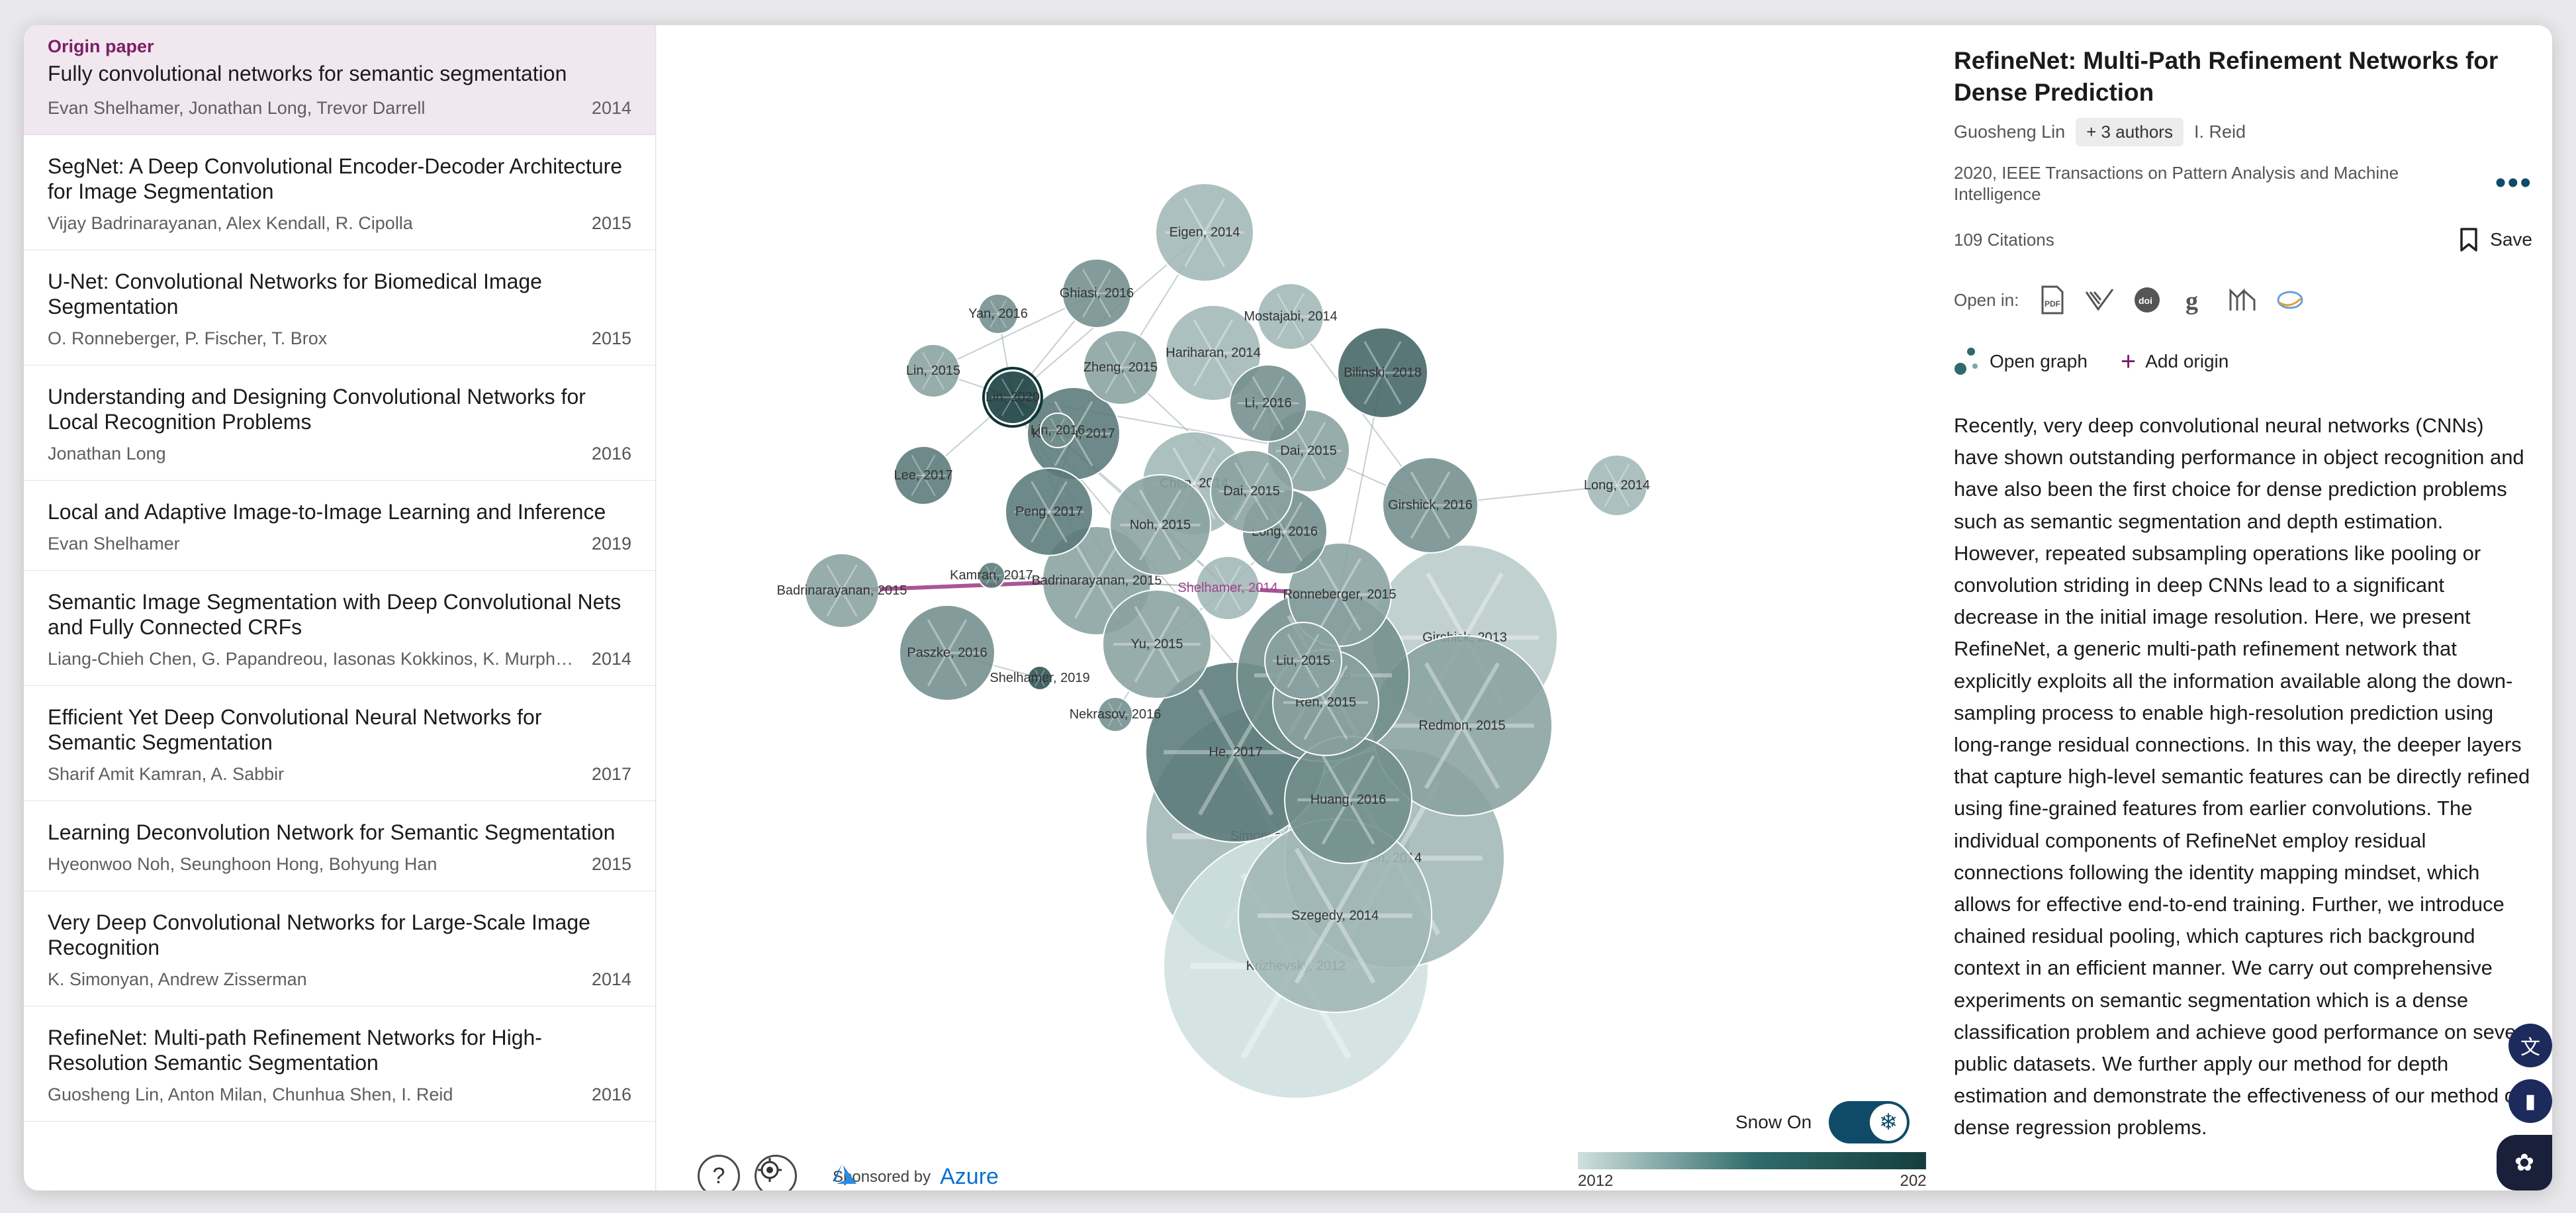  I want to click on microsoft-academic-icon, so click(2242, 300).